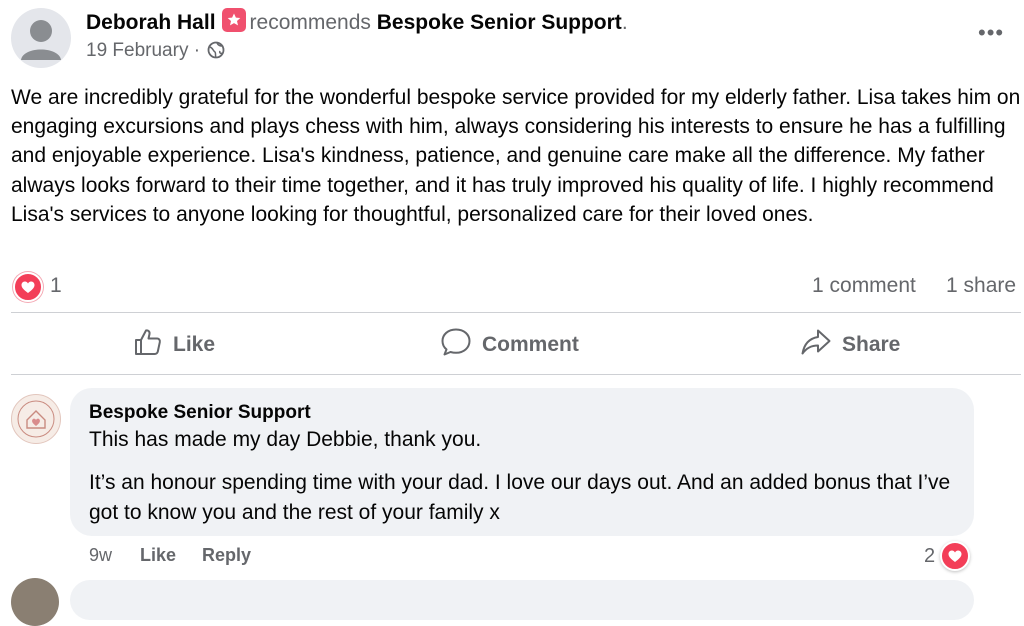 The image size is (1024, 626). I want to click on divider-bottom, so click(516, 374).